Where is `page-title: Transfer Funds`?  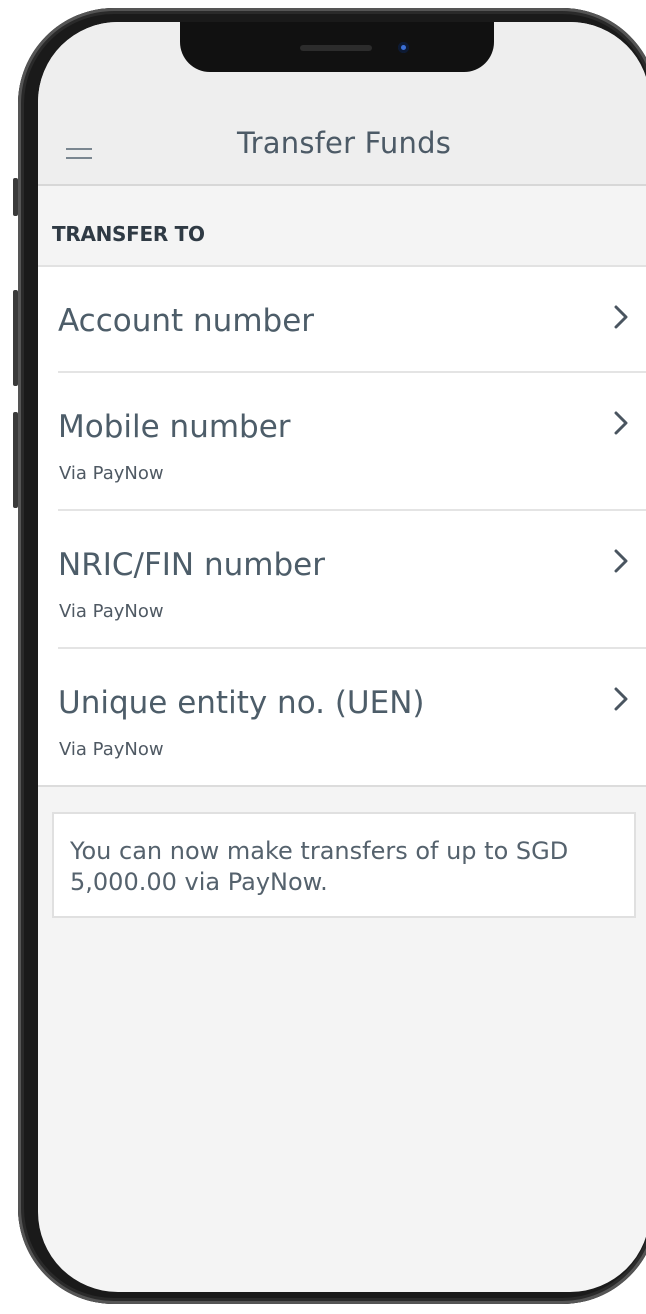 page-title: Transfer Funds is located at coordinates (344, 143).